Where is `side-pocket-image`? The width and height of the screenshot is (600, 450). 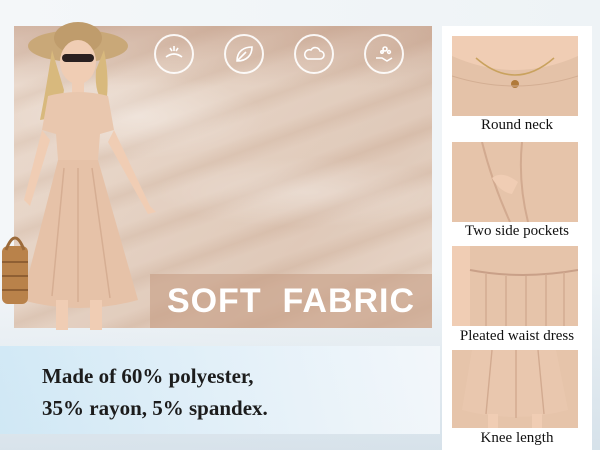
side-pocket-image is located at coordinates (515, 182).